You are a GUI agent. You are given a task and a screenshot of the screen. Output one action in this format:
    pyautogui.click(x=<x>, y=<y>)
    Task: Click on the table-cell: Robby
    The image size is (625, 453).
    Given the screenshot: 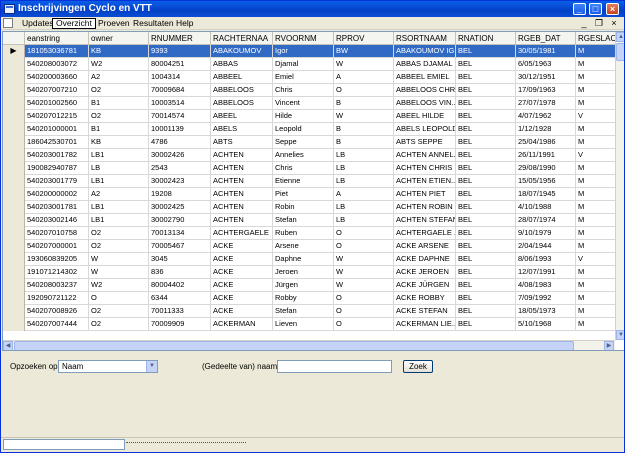 What is the action you would take?
    pyautogui.click(x=303, y=298)
    